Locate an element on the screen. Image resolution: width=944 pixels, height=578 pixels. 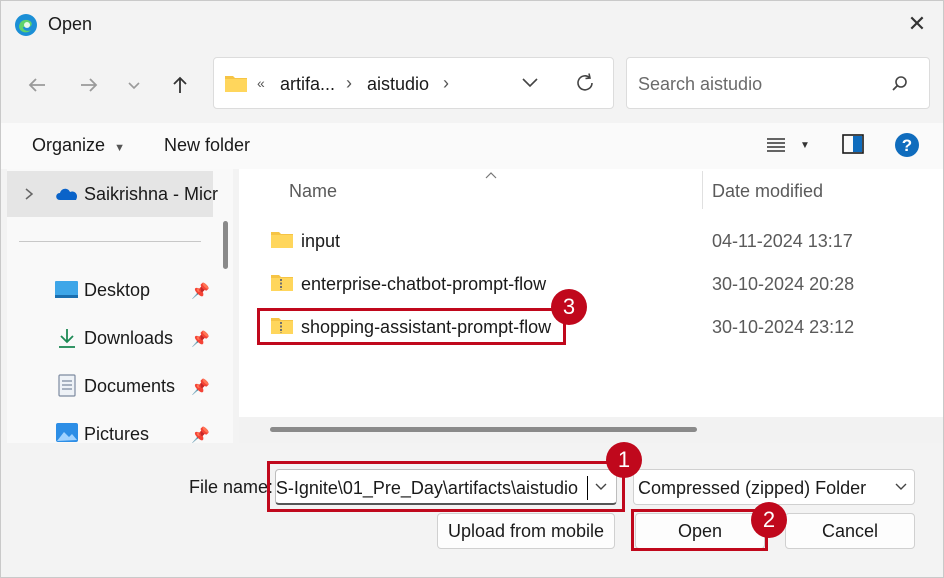
close-icon: ✕ is located at coordinates (917, 23).